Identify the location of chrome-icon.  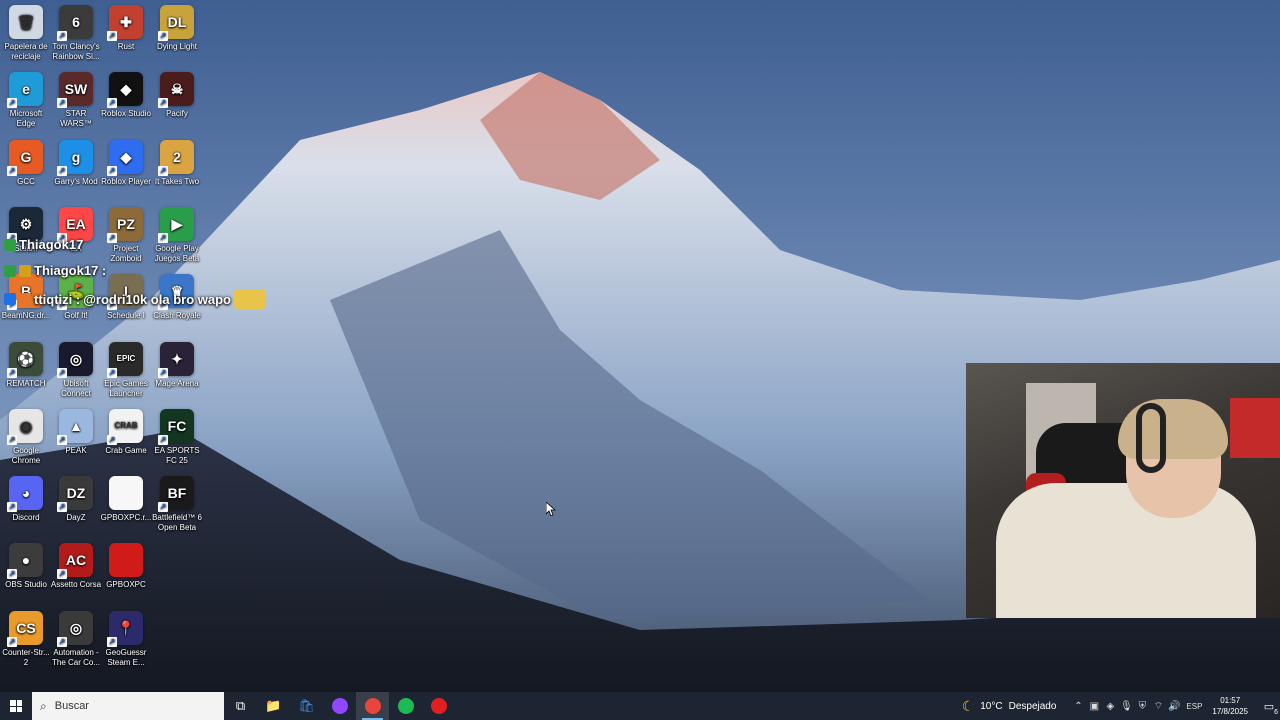
(372, 706).